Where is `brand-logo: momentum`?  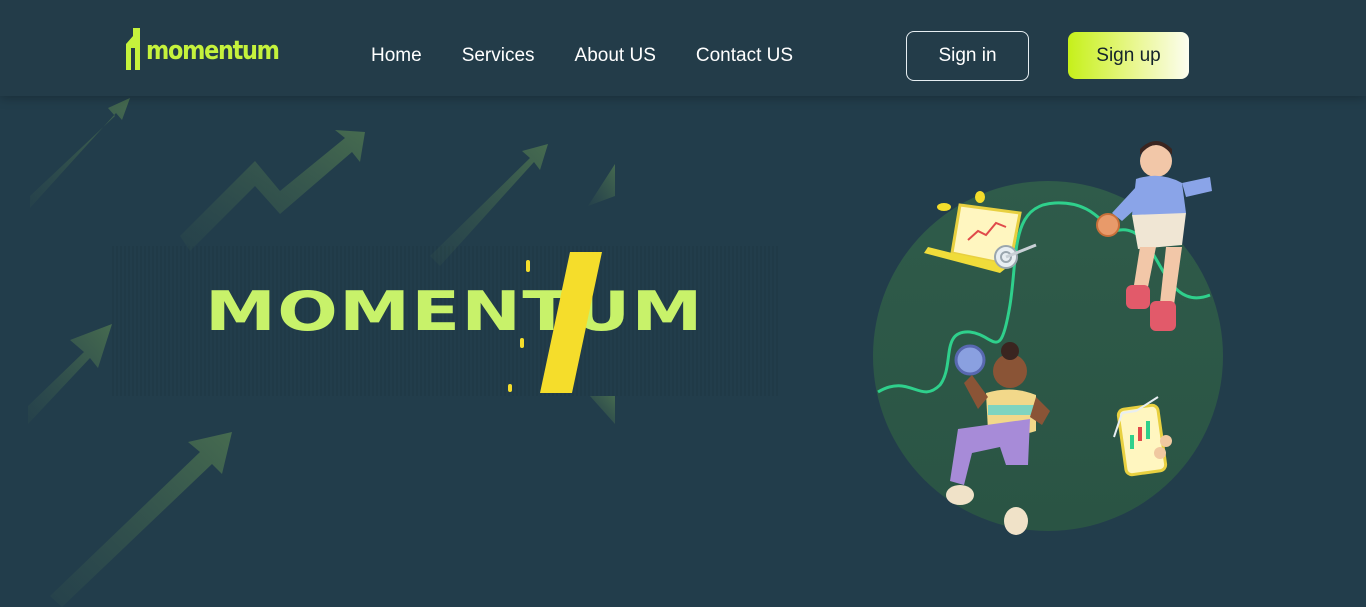
brand-logo: momentum is located at coordinates (212, 48).